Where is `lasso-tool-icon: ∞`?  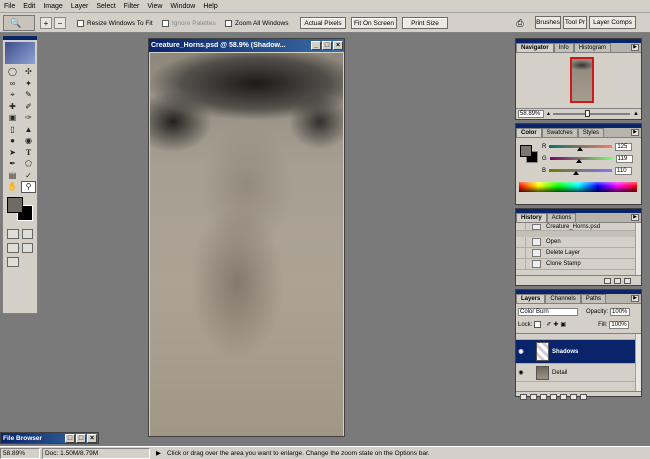 lasso-tool-icon: ∞ is located at coordinates (12, 84).